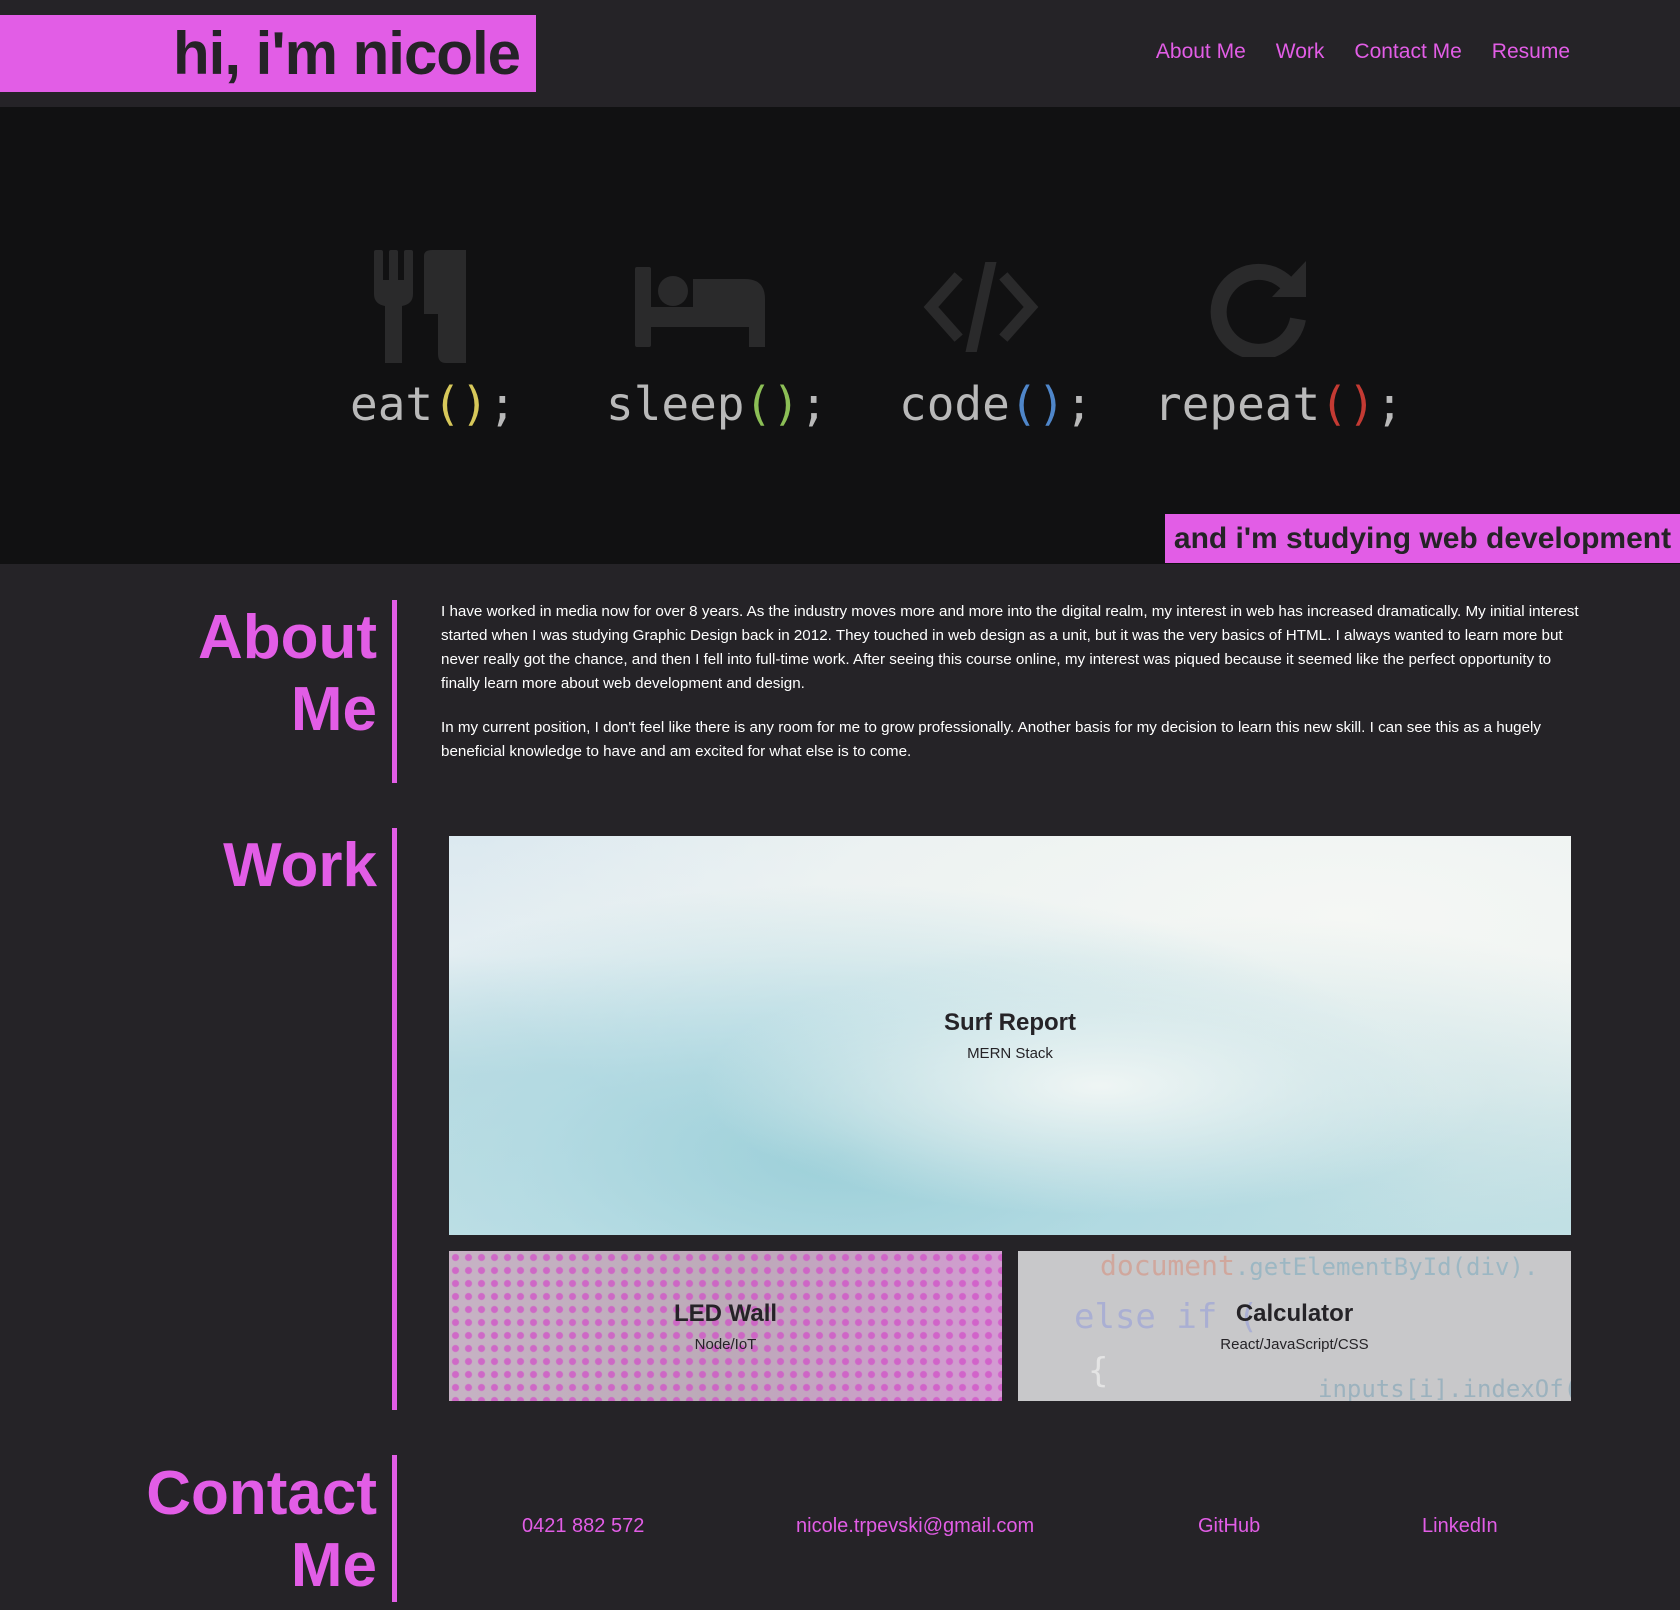 The height and width of the screenshot is (1610, 1680). What do you see at coordinates (261, 1530) in the screenshot?
I see `contact-title: Contact Me` at bounding box center [261, 1530].